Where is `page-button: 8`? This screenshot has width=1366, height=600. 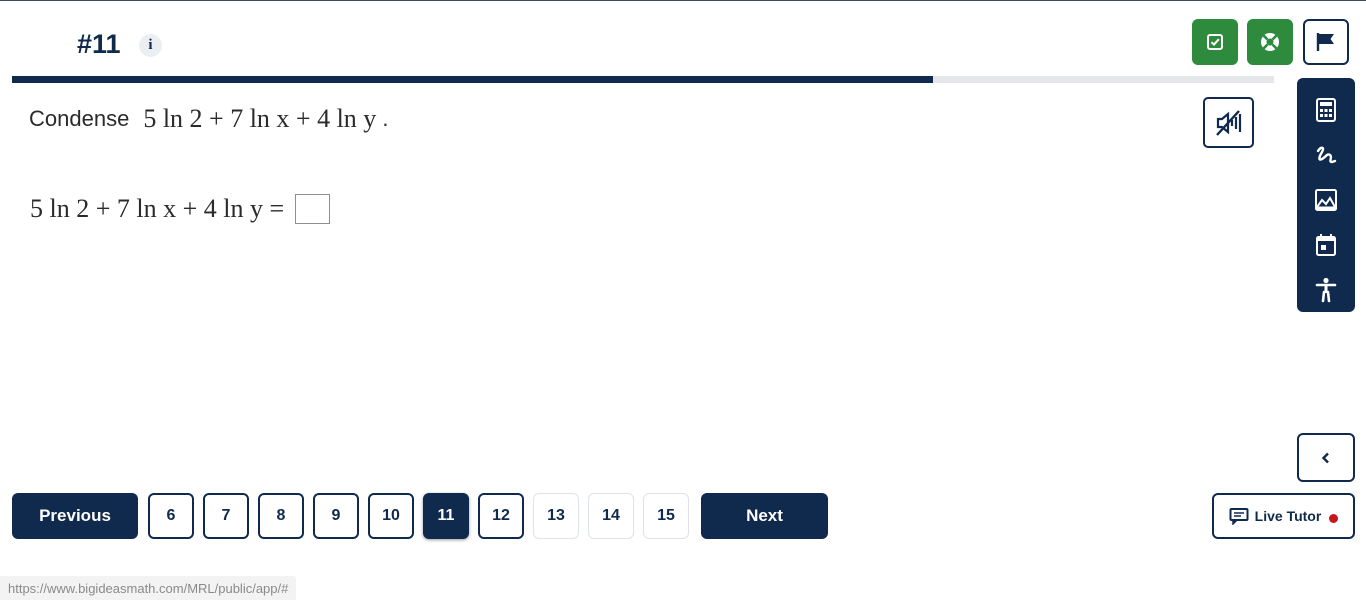
page-button: 8 is located at coordinates (281, 516).